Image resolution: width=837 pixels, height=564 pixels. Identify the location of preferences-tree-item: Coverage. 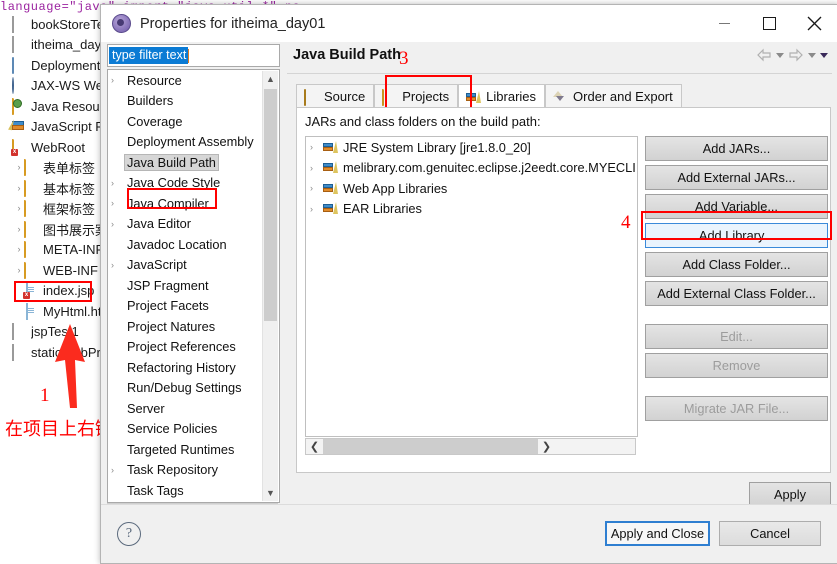
(193, 121).